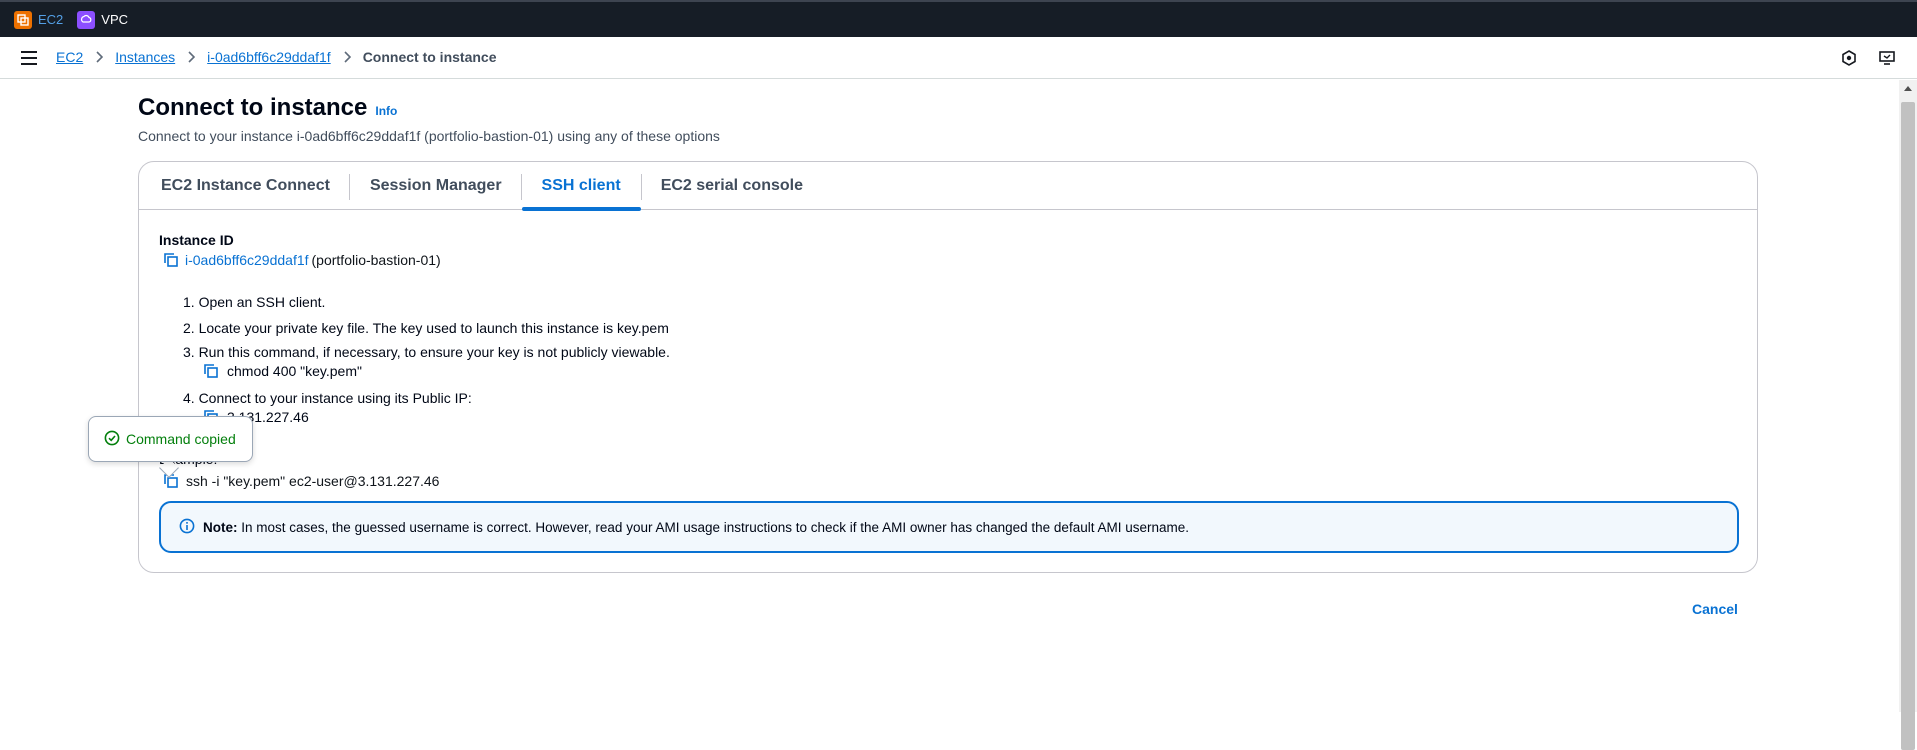 Image resolution: width=1917 pixels, height=750 pixels. What do you see at coordinates (112, 439) in the screenshot?
I see `success-check-icon` at bounding box center [112, 439].